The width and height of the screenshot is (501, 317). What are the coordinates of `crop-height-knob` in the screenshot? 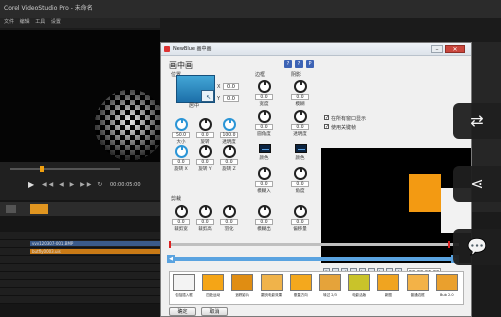 It's located at (205, 211).